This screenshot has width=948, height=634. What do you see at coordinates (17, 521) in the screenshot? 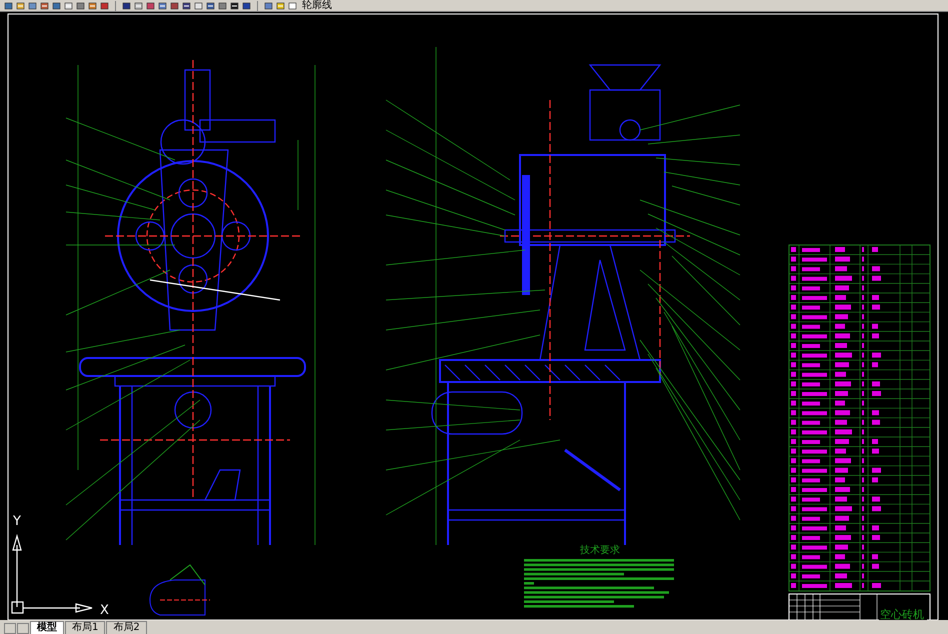
I see `y-axis-label: Y` at bounding box center [17, 521].